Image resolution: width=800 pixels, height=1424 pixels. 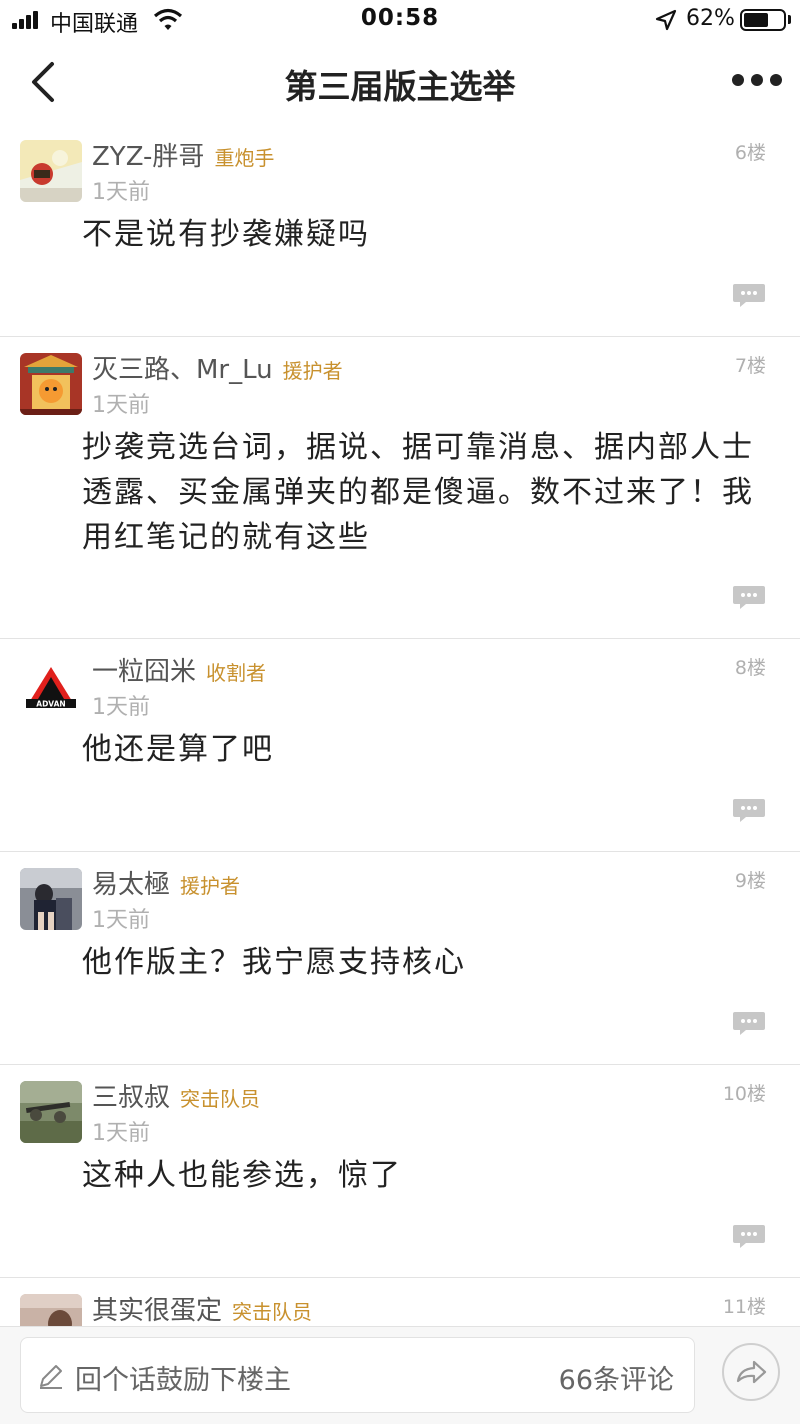 I want to click on floor-number: 11楼, so click(x=744, y=1307).